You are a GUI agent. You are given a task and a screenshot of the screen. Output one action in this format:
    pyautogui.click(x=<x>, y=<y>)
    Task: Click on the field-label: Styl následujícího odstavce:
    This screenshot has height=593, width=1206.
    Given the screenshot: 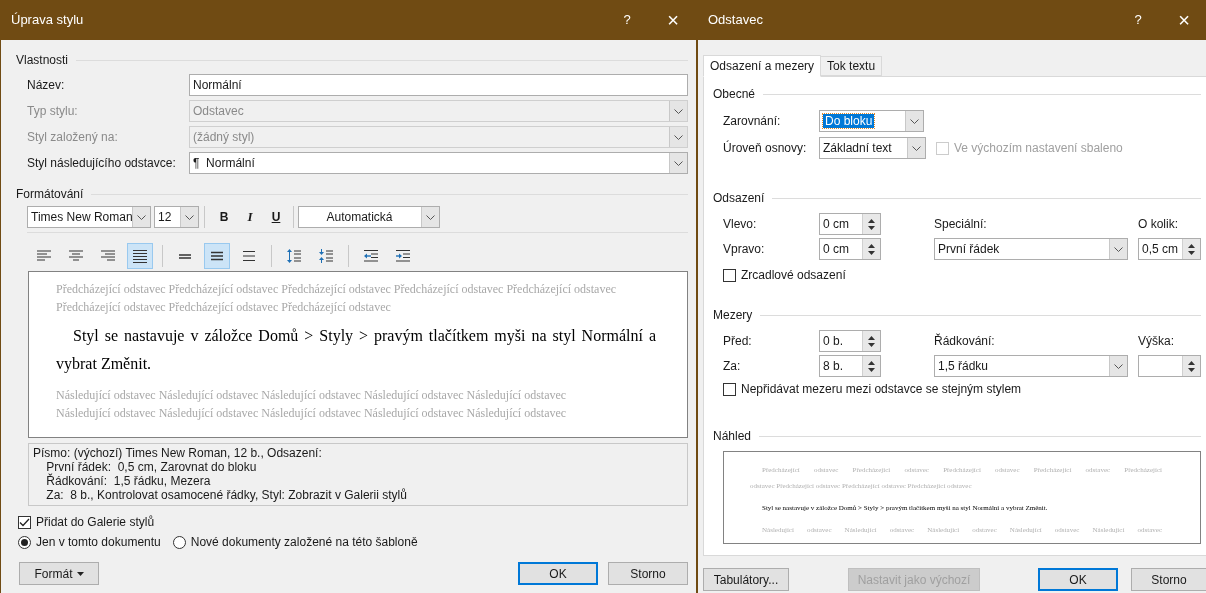 What is the action you would take?
    pyautogui.click(x=102, y=163)
    